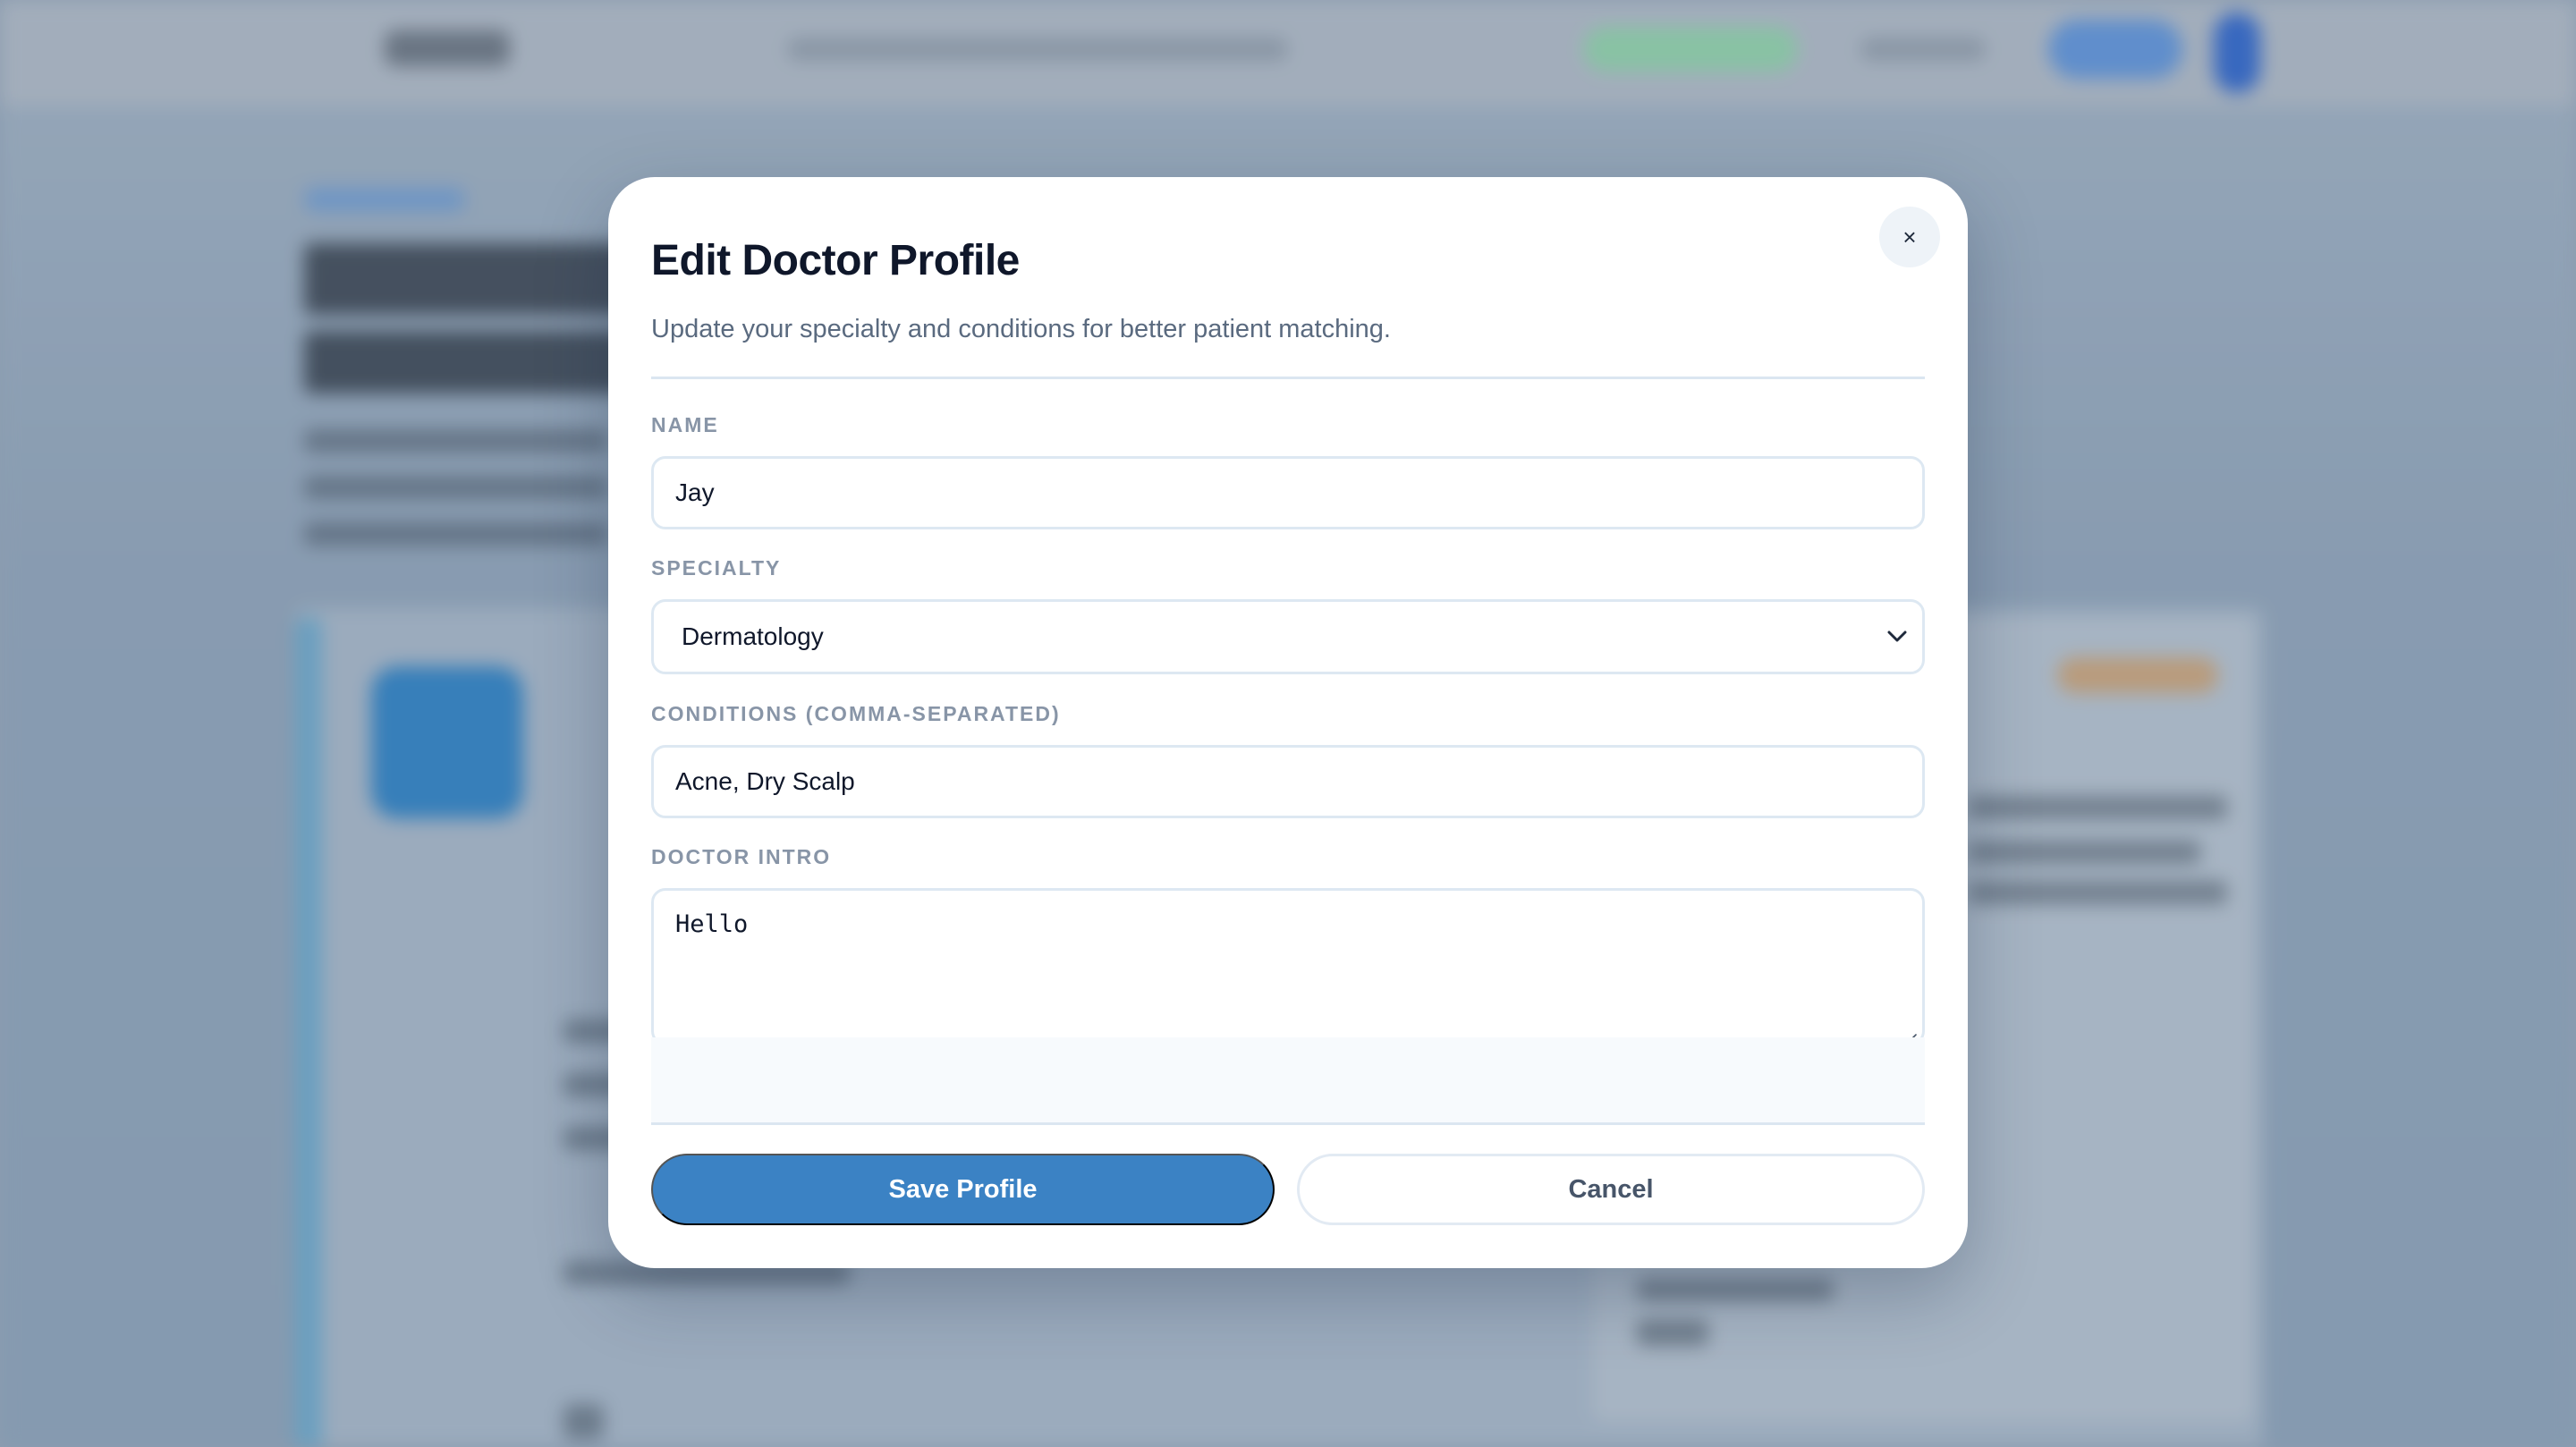 Image resolution: width=2576 pixels, height=1447 pixels. I want to click on specialty-select: Dermatology, so click(1288, 636).